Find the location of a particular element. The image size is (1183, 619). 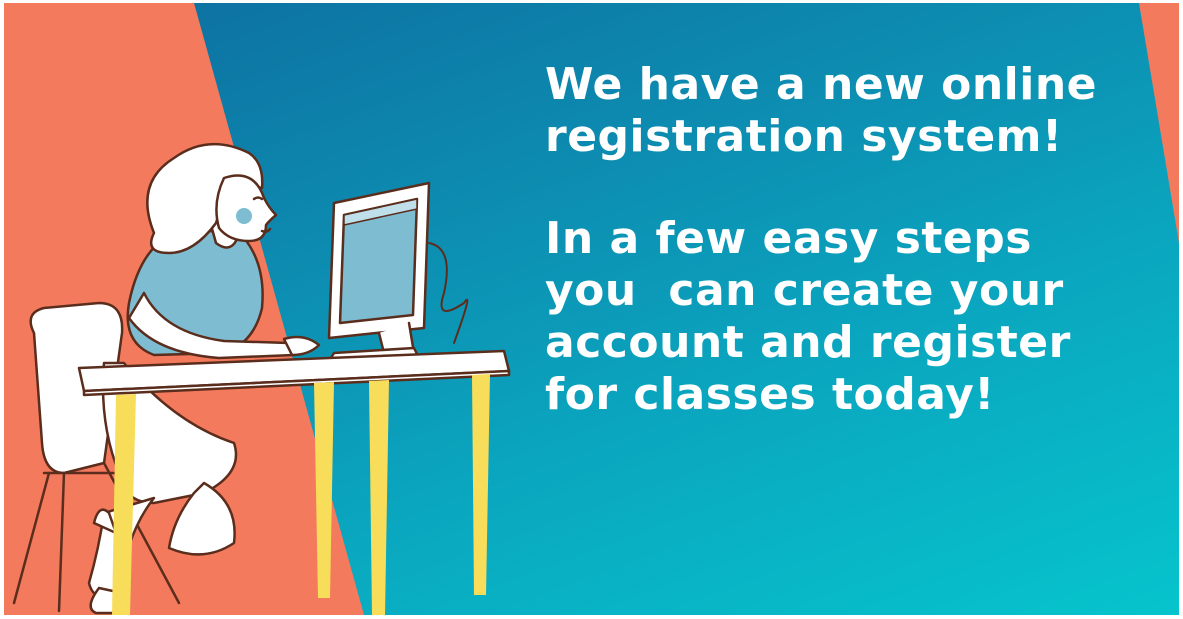

headline-line-2: registration system! is located at coordinates (804, 136).